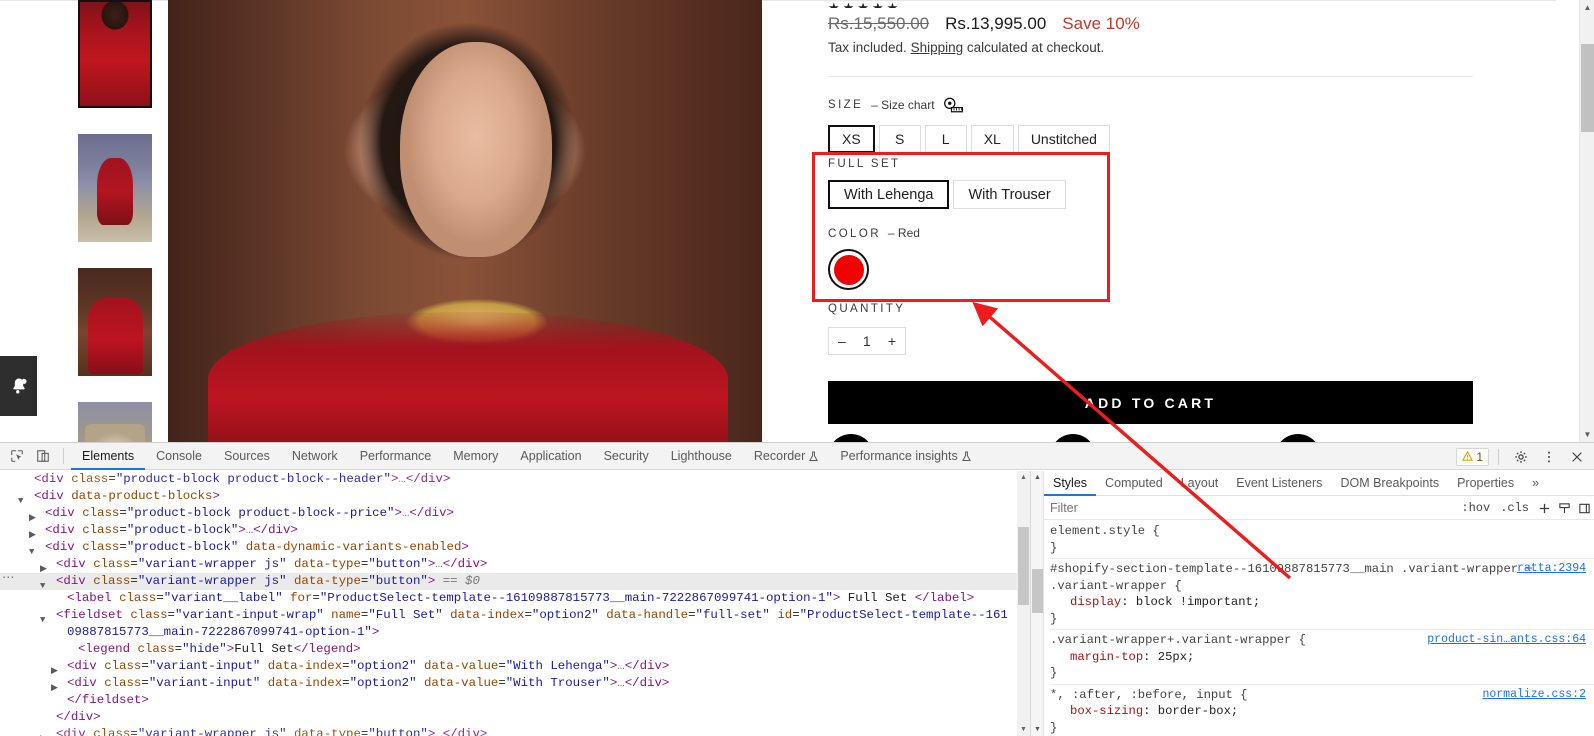 The height and width of the screenshot is (736, 1594). Describe the element at coordinates (954, 105) in the screenshot. I see `measuring-tape-icon` at that location.